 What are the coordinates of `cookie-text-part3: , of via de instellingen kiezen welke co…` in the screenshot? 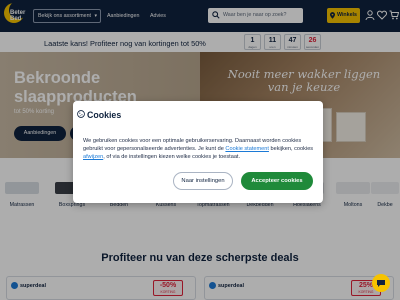 It's located at (172, 157).